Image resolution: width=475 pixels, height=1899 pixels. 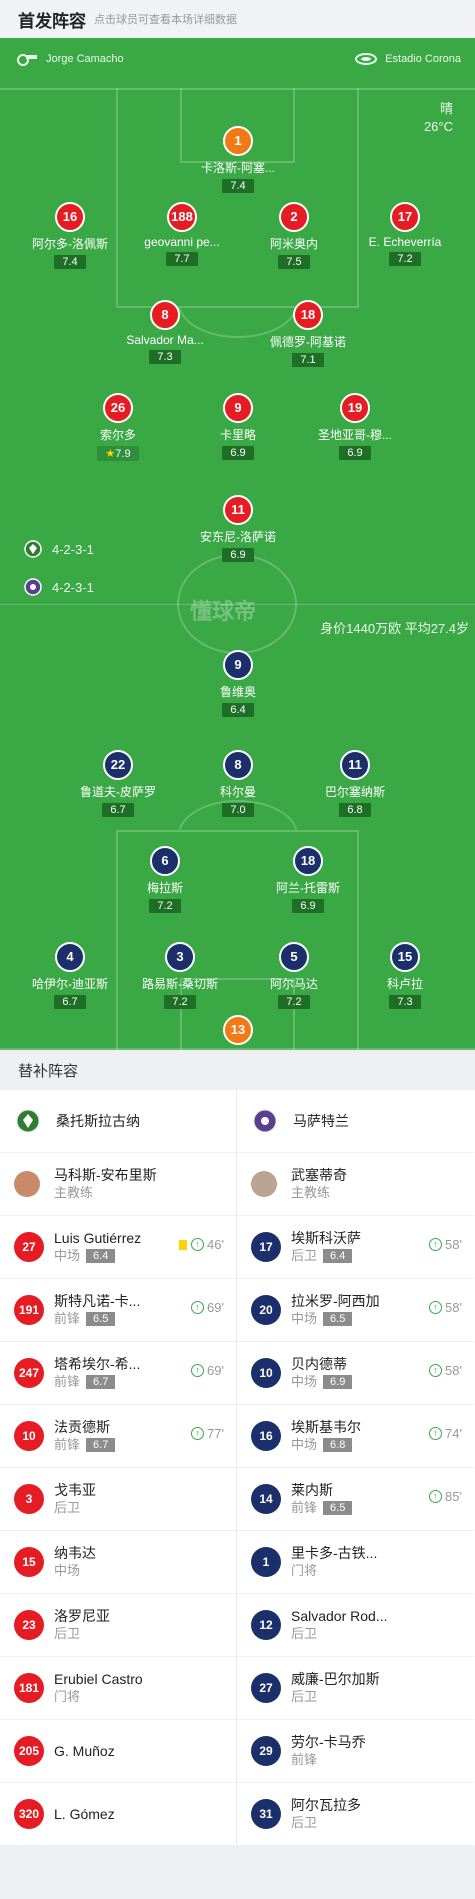 What do you see at coordinates (355, 1373) in the screenshot?
I see `away-sub-row: 10 贝内德蒂 中场 6.9 ↑ 58'` at bounding box center [355, 1373].